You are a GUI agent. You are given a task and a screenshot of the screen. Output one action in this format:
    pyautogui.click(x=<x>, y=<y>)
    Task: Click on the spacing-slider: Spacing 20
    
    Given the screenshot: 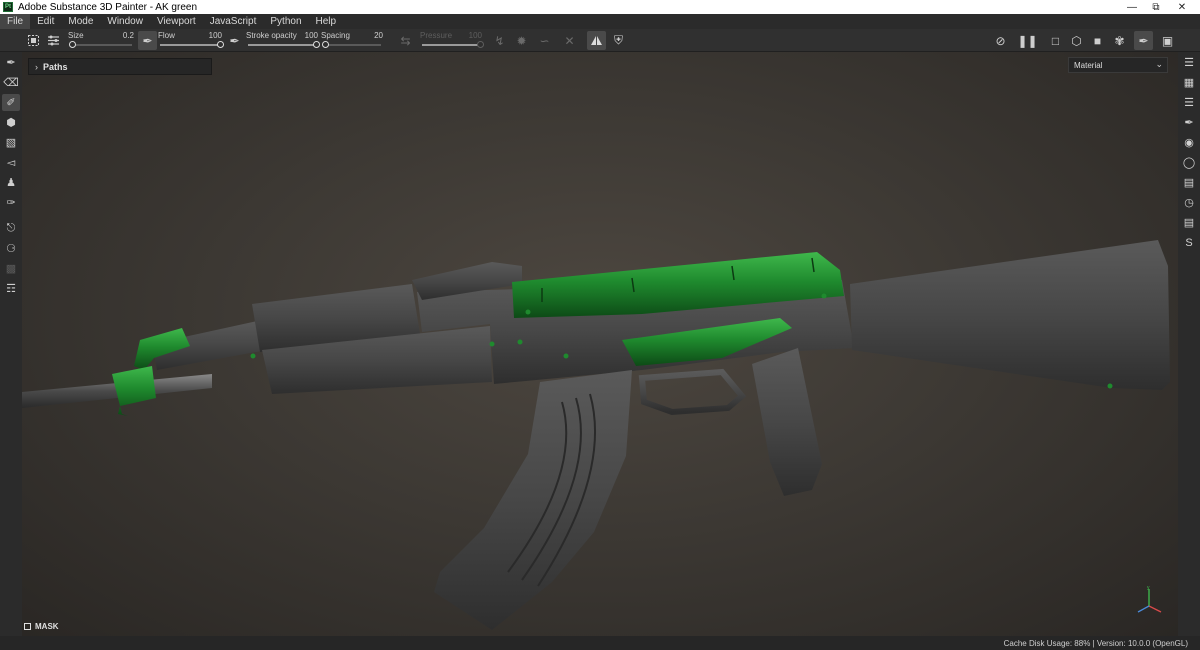 What is the action you would take?
    pyautogui.click(x=352, y=40)
    